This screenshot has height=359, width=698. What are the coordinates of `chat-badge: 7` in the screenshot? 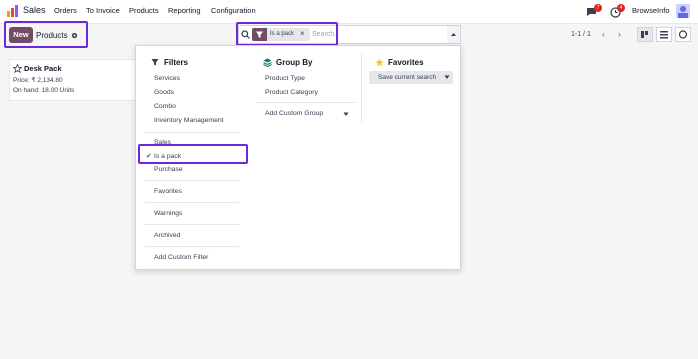 It's located at (598, 8).